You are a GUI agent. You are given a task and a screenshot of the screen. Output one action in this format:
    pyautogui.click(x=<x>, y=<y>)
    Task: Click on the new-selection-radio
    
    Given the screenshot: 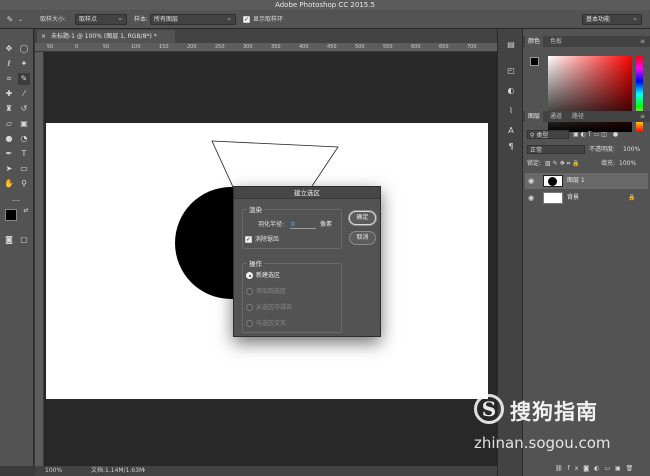 What is the action you would take?
    pyautogui.click(x=249, y=275)
    